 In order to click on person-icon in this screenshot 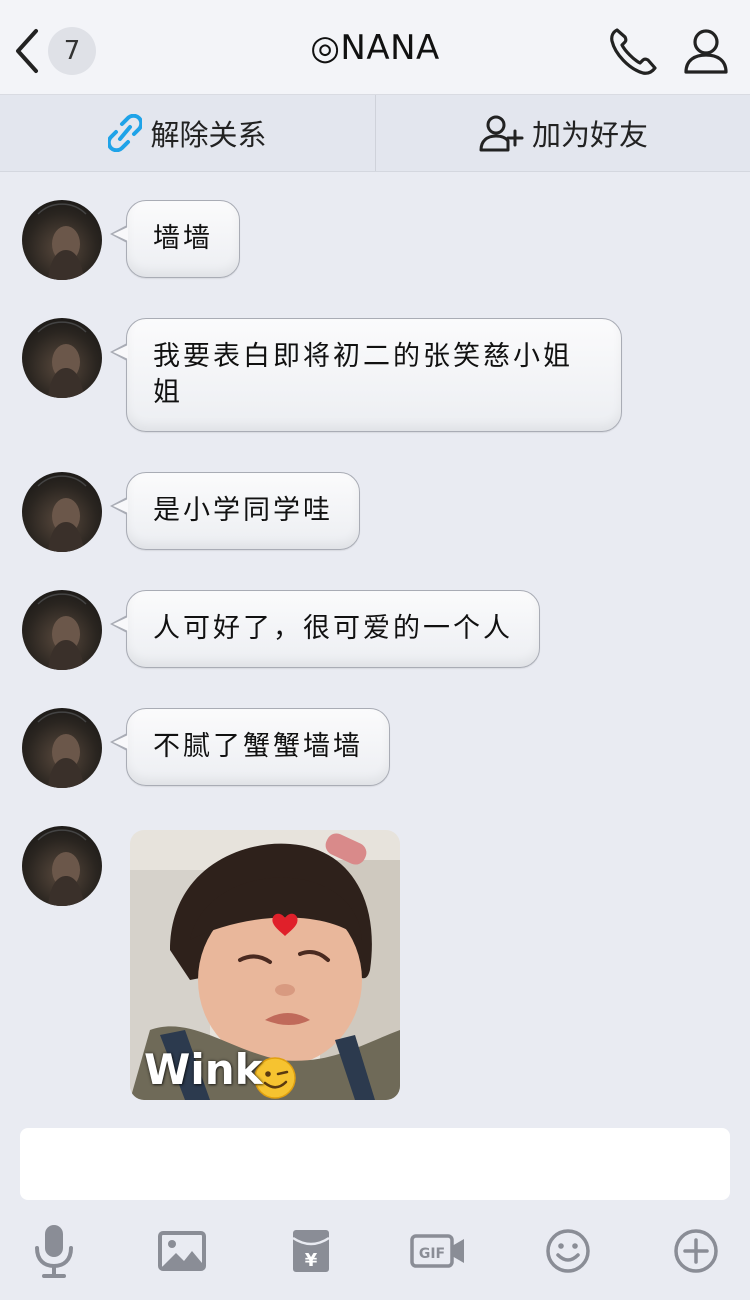, I will do `click(706, 51)`.